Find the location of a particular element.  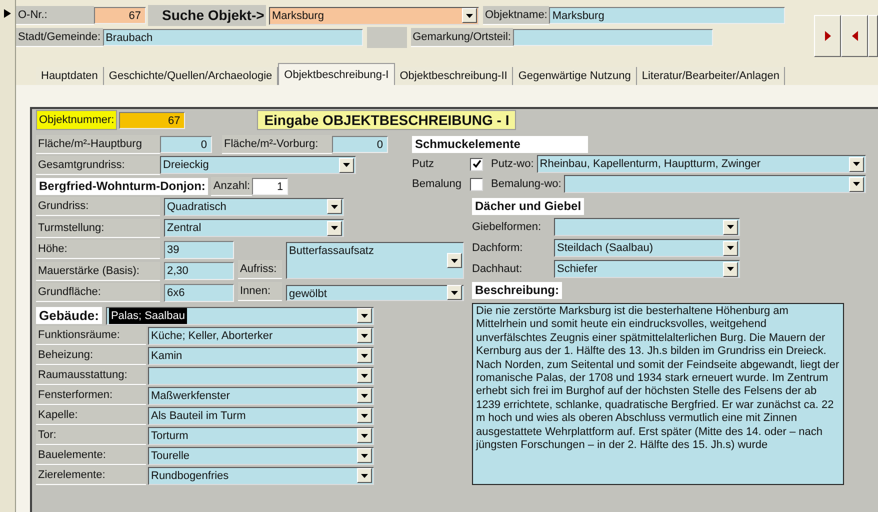

field-label: Bauelemente: is located at coordinates (91, 455).